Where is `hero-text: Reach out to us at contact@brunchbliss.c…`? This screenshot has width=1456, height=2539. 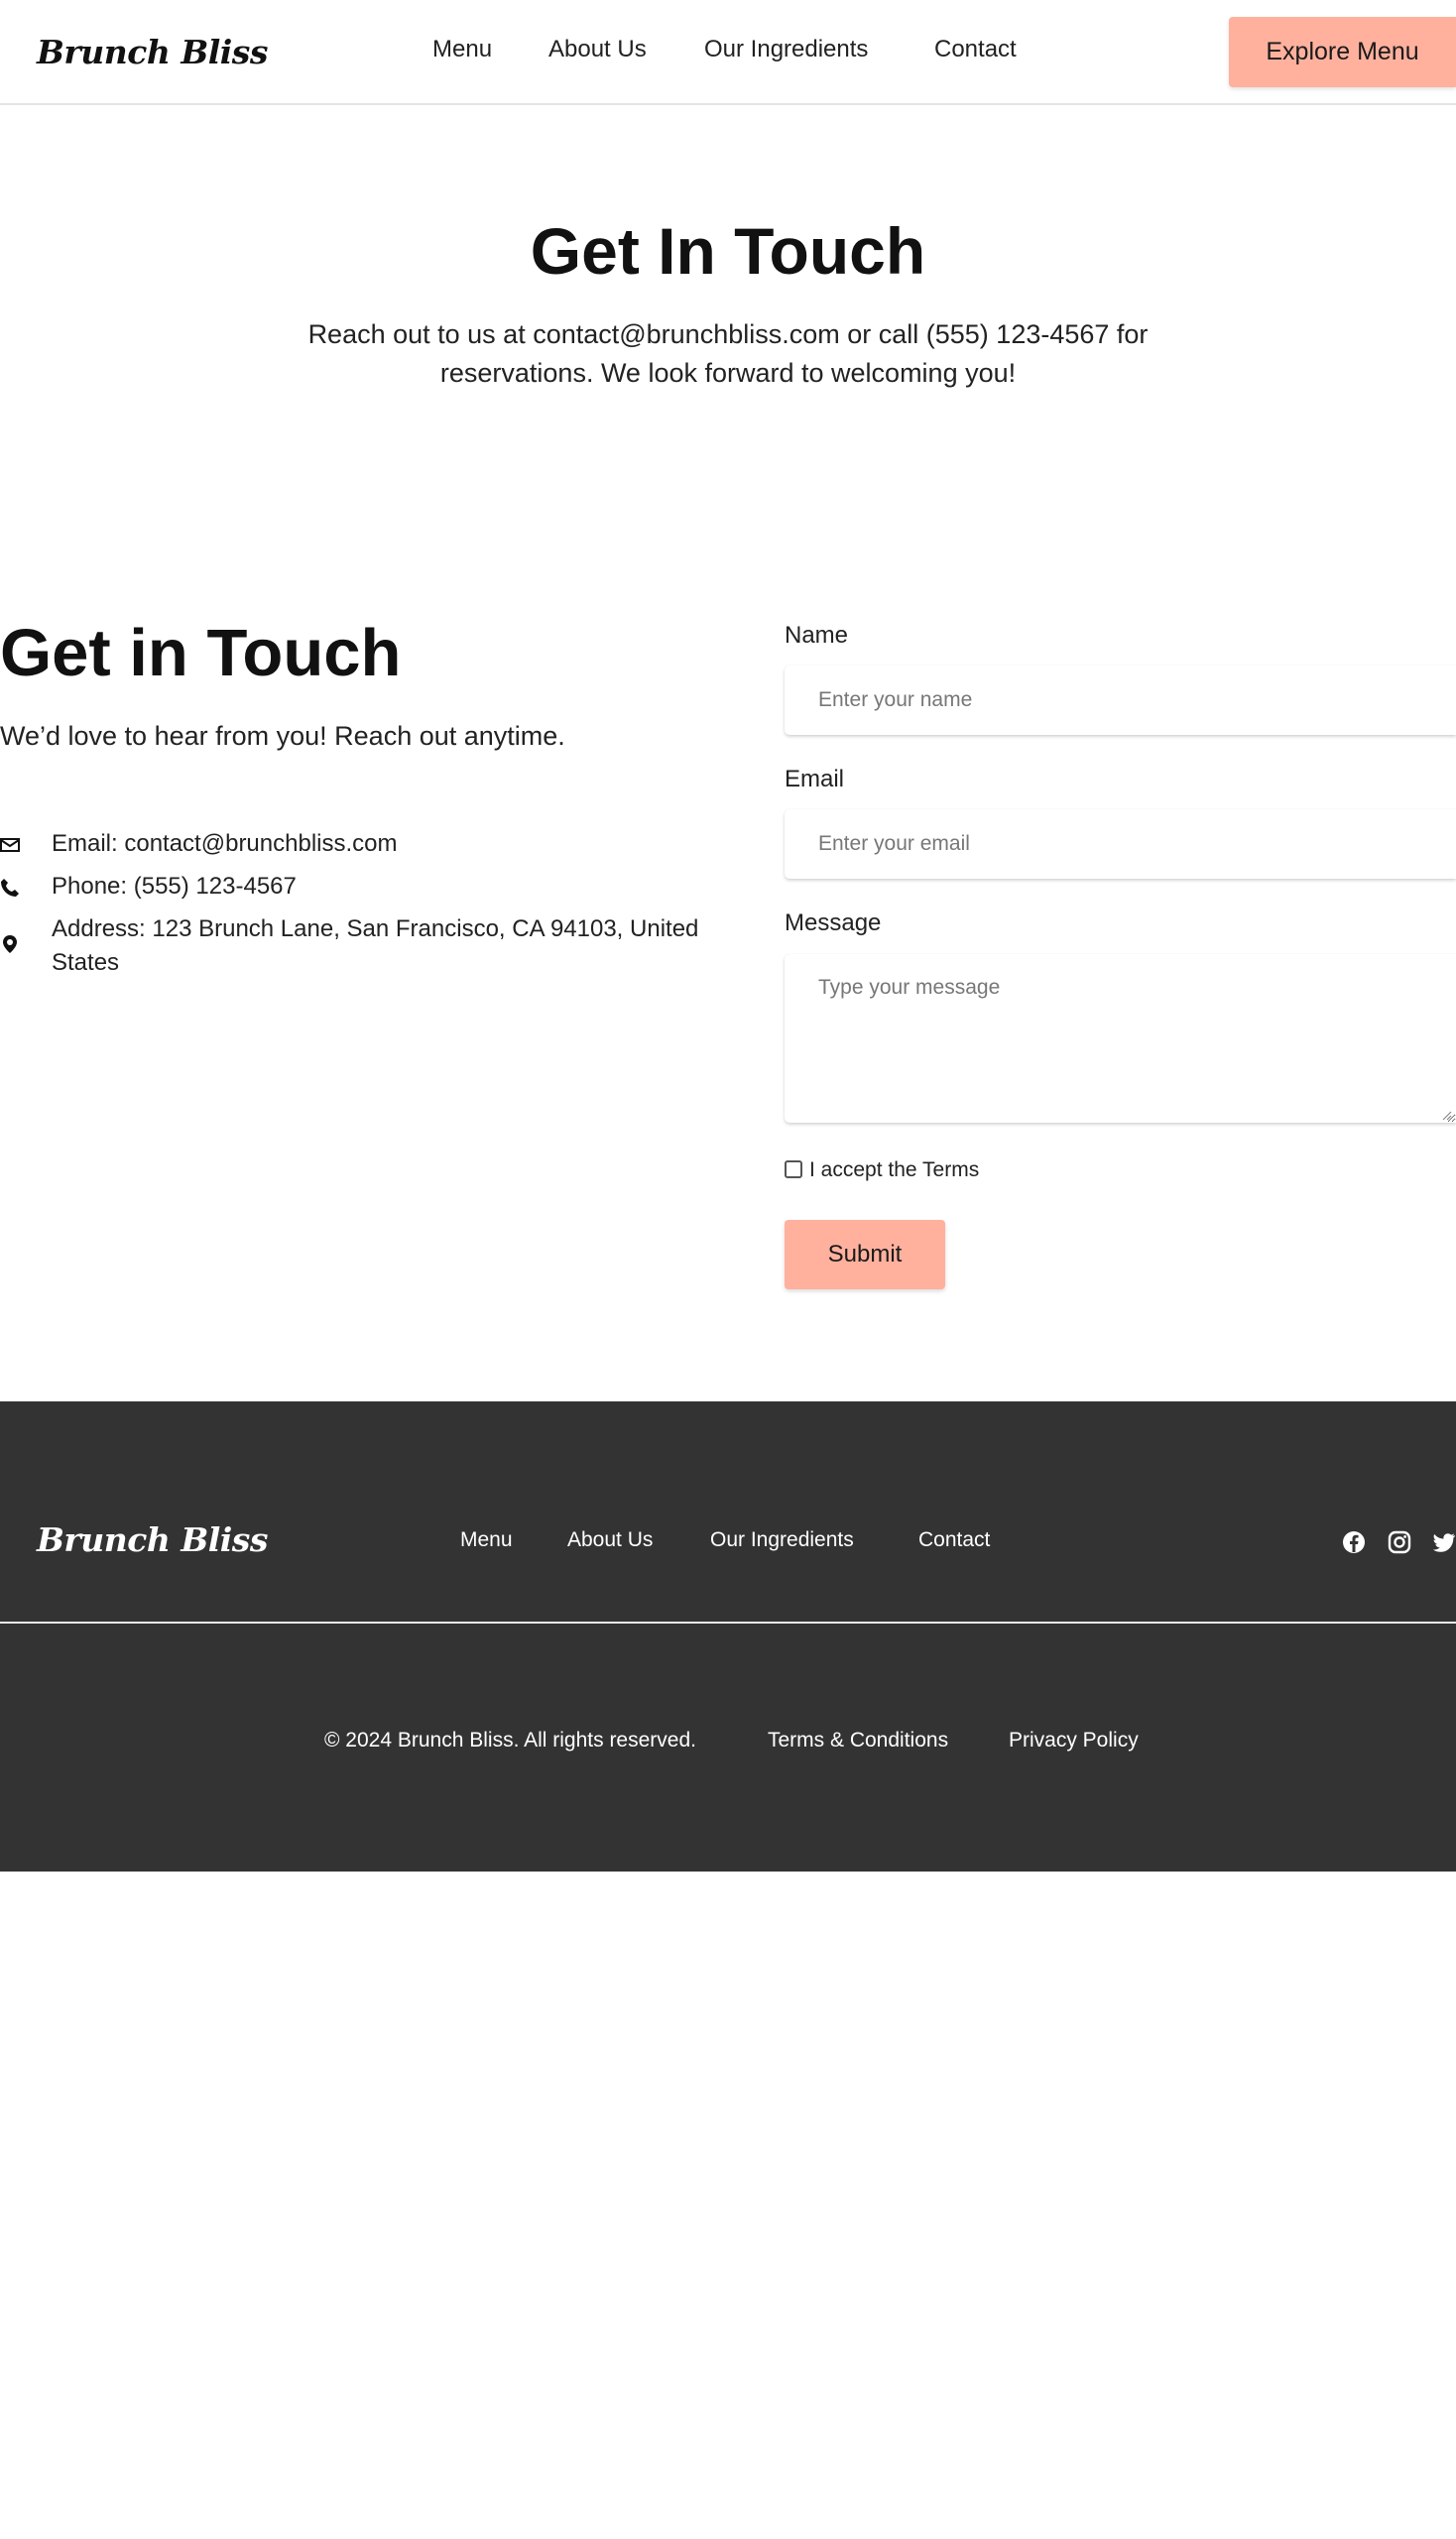
hero-text: Reach out to us at contact@brunchbliss.c… is located at coordinates (728, 354).